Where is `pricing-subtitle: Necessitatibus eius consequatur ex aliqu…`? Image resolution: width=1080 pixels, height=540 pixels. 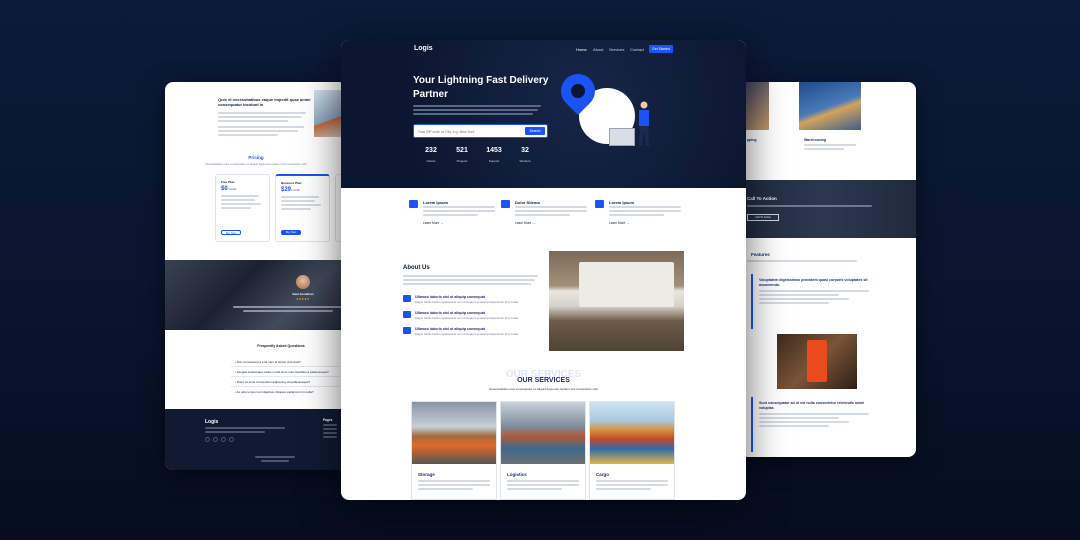
pricing-subtitle: Necessitatibus eius consequatur ex aliqu… is located at coordinates (256, 164).